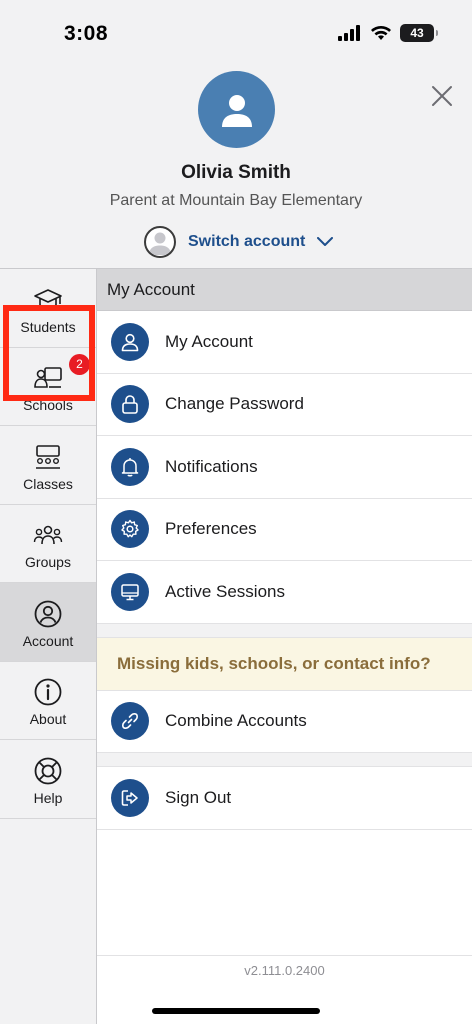 Image resolution: width=472 pixels, height=1024 pixels. Describe the element at coordinates (130, 797) in the screenshot. I see `sign-out-icon` at that location.